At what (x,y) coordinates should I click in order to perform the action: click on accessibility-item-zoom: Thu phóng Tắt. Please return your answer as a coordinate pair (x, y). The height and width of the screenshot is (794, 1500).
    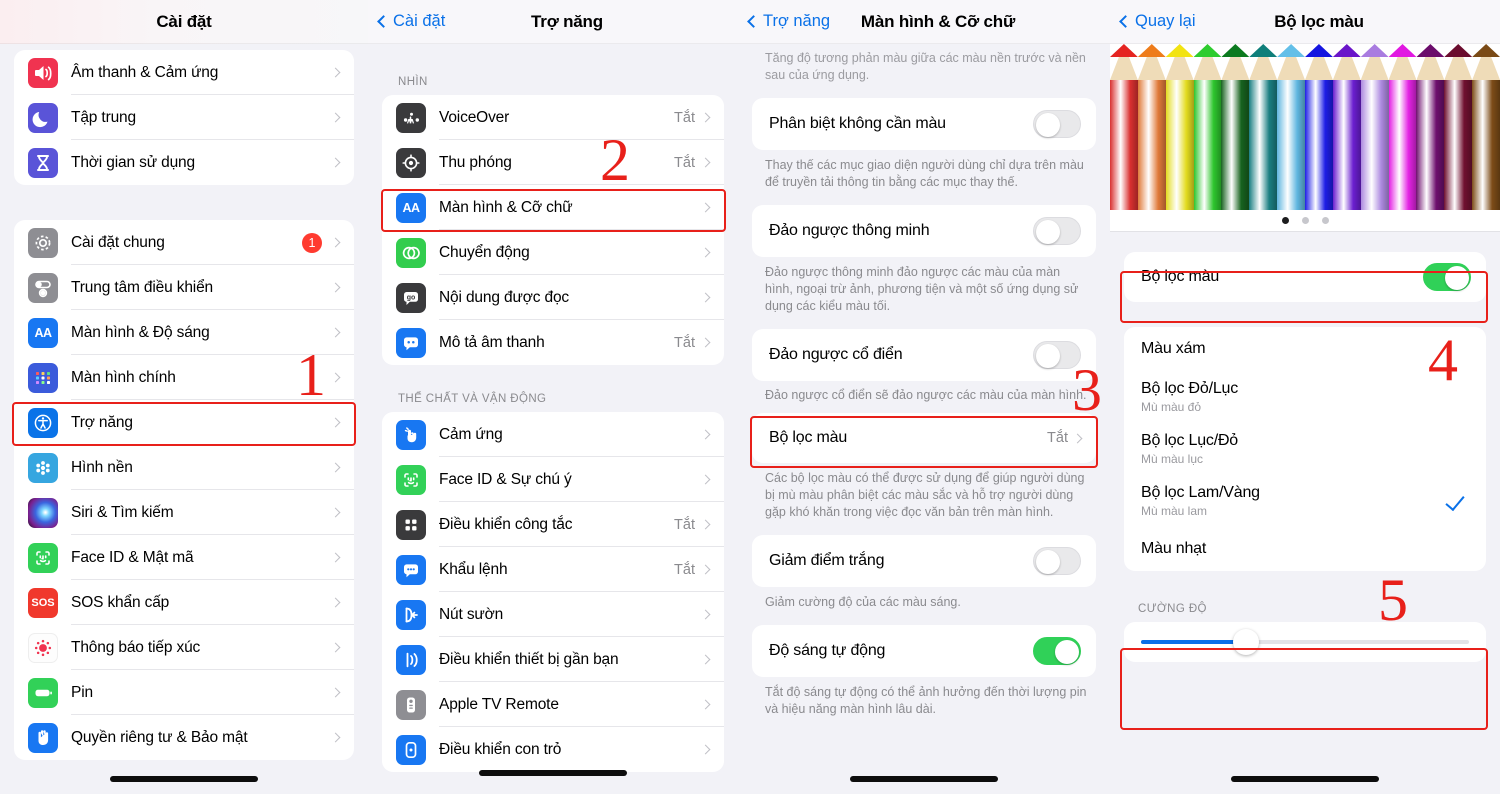
    Looking at the image, I should click on (553, 162).